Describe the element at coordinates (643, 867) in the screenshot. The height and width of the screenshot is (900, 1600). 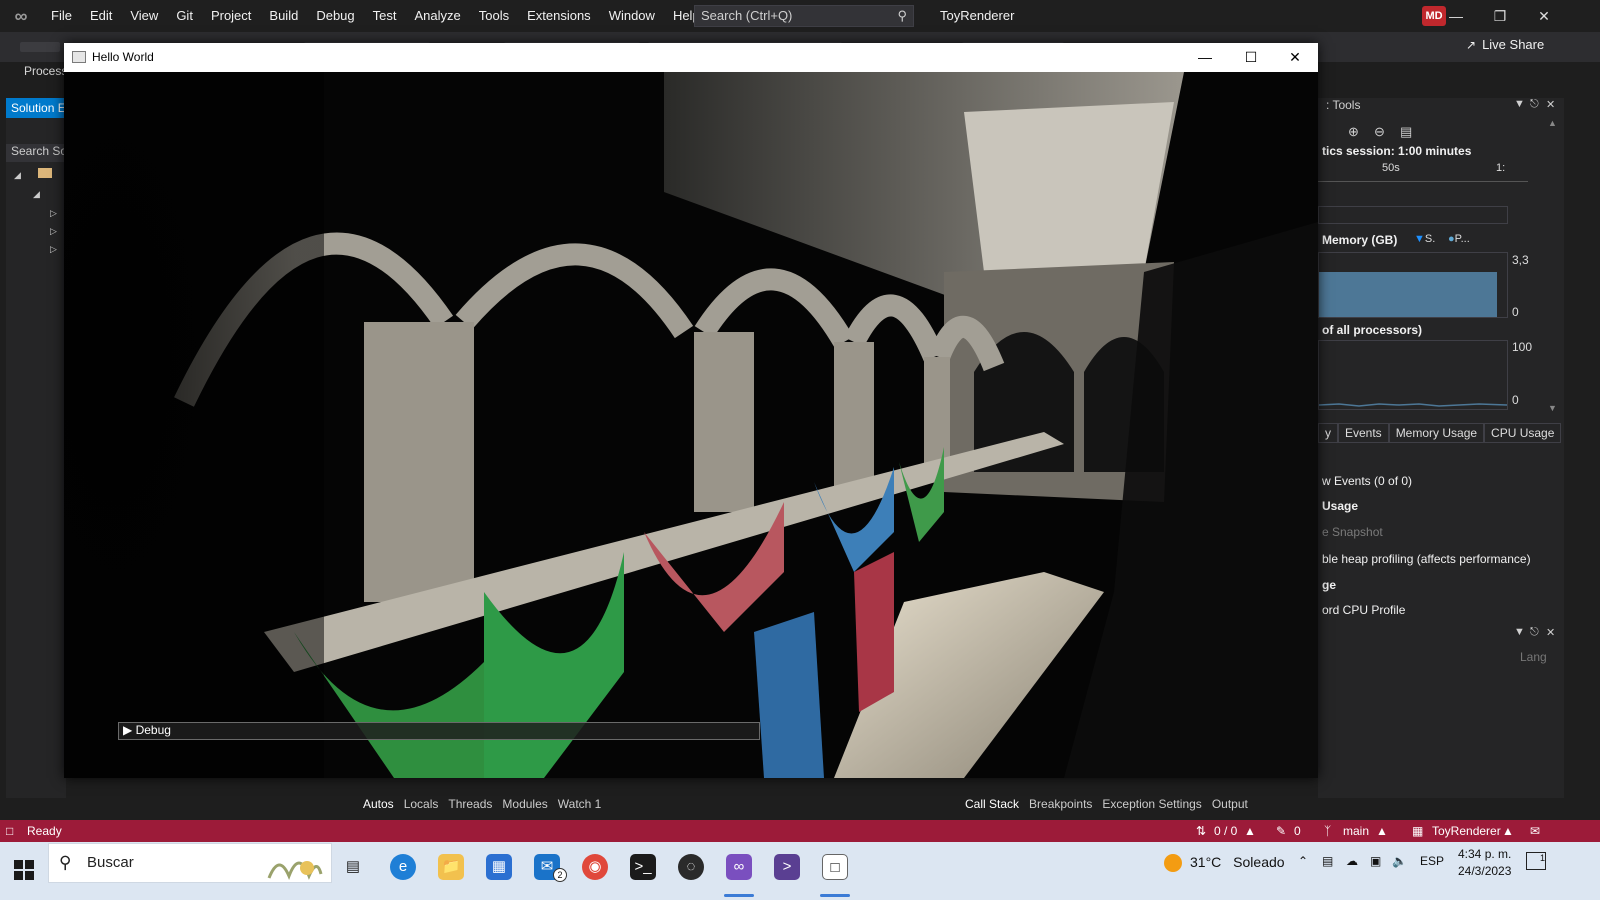
I see `terminal-icon: >_` at that location.